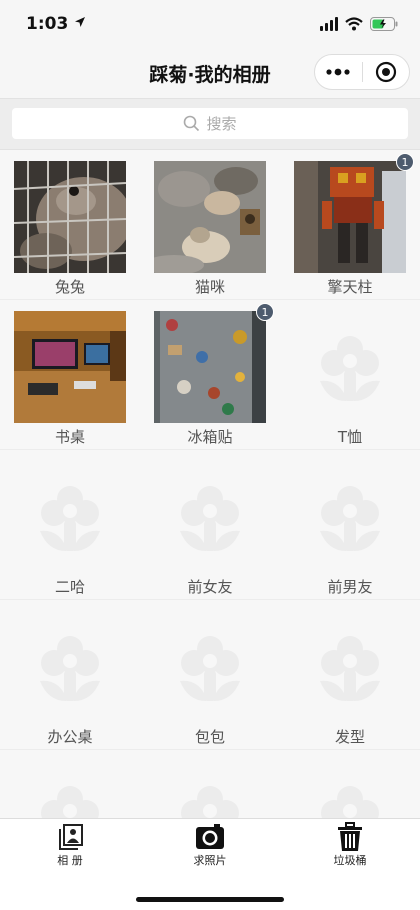 The image size is (420, 910). I want to click on album-label: 二哈, so click(69, 587).